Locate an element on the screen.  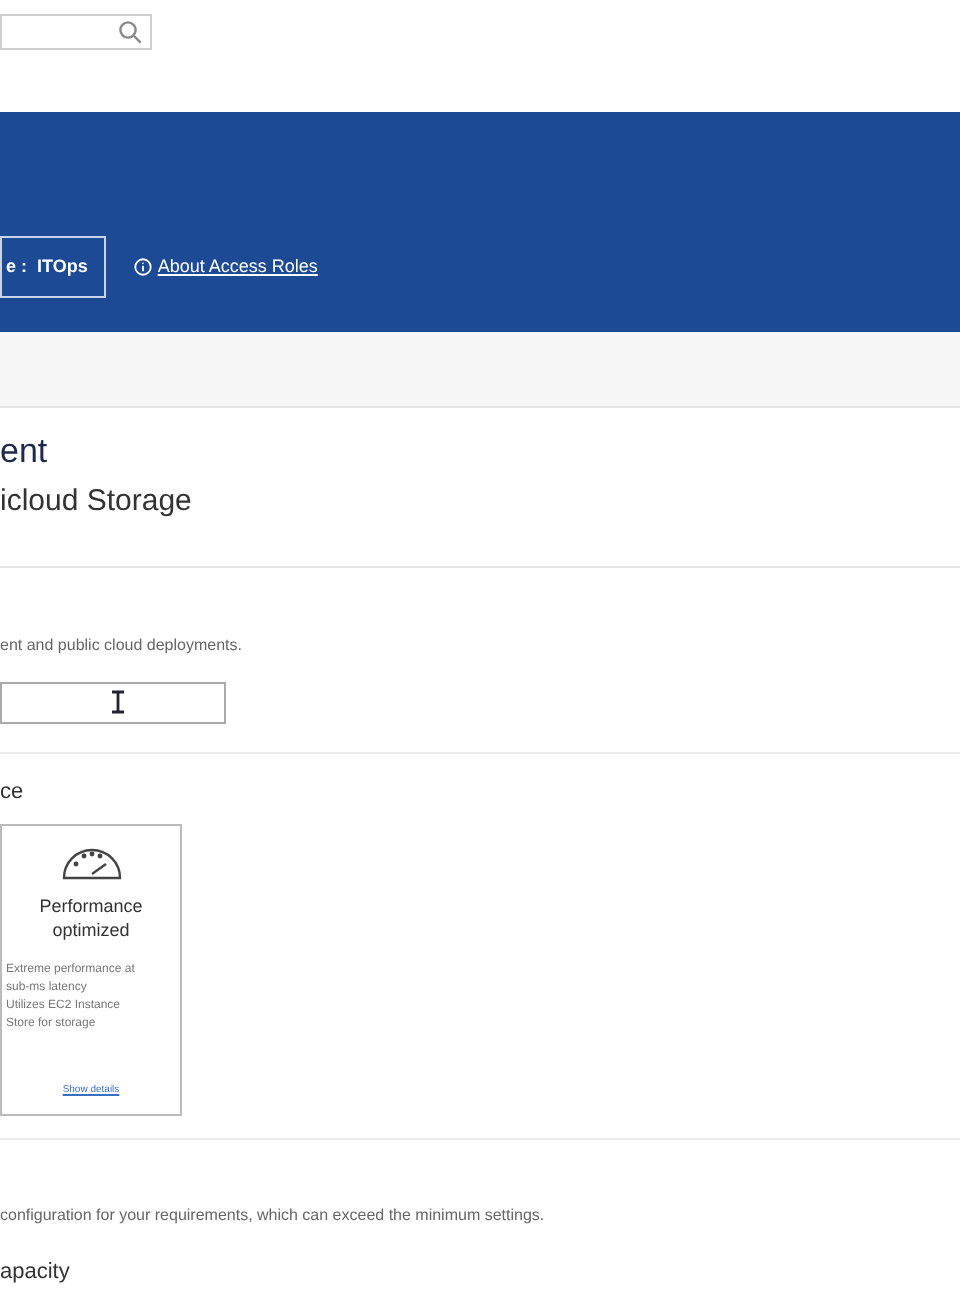
performance-label: ce is located at coordinates (13, 792).